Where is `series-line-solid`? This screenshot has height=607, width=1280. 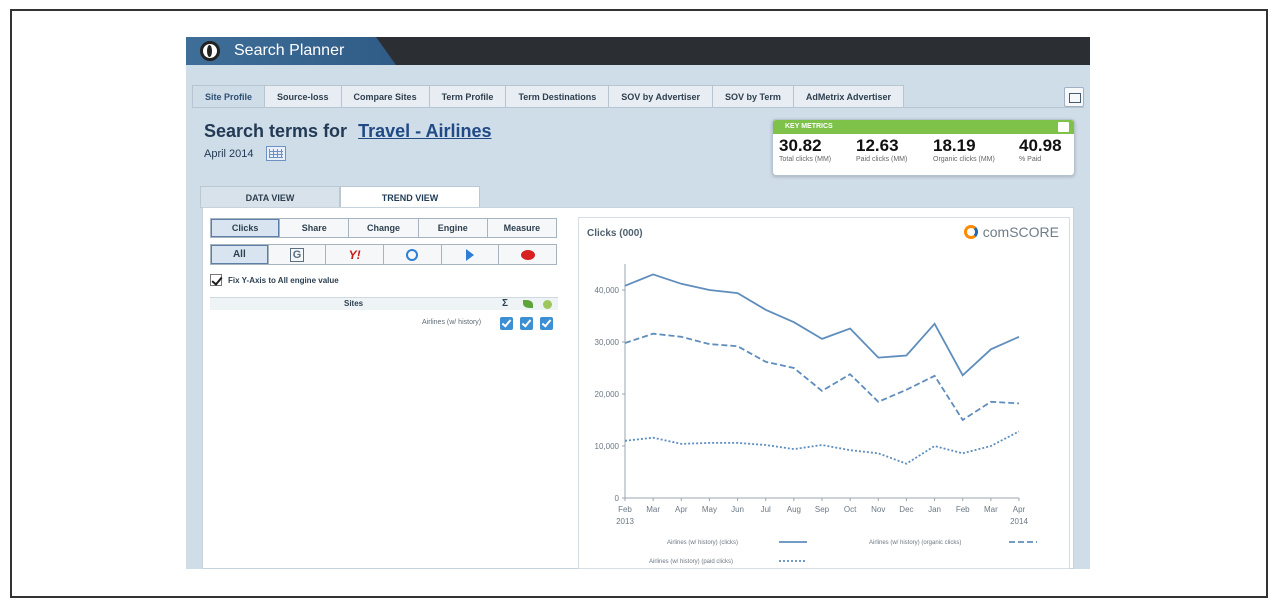 series-line-solid is located at coordinates (822, 325).